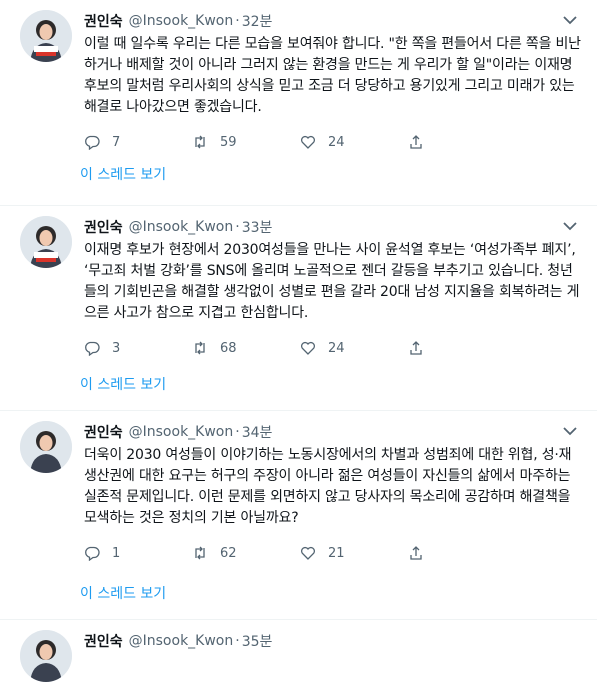  What do you see at coordinates (336, 553) in the screenshot?
I see `like-count: 21` at bounding box center [336, 553].